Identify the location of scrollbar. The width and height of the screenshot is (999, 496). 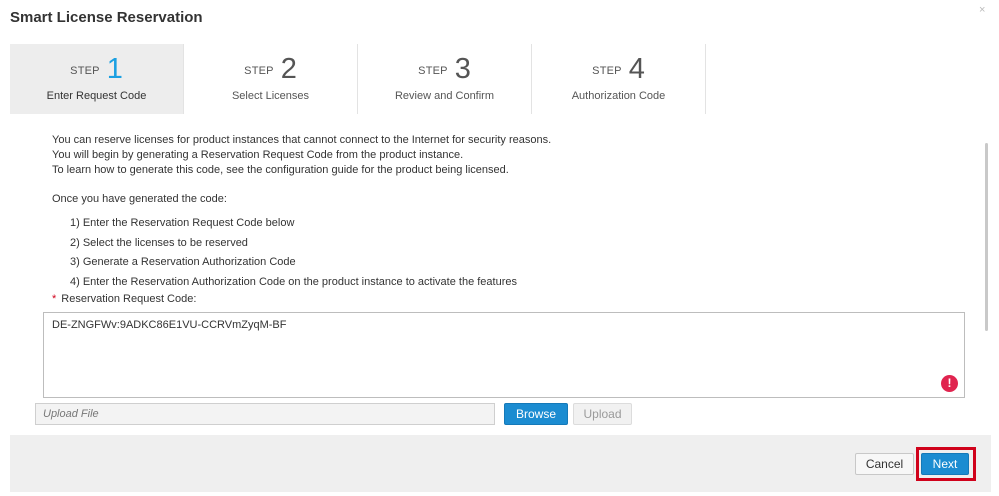
(986, 237).